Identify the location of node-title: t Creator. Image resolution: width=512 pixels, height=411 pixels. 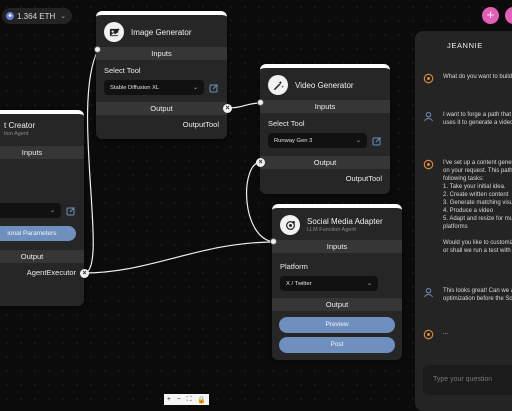
(20, 125).